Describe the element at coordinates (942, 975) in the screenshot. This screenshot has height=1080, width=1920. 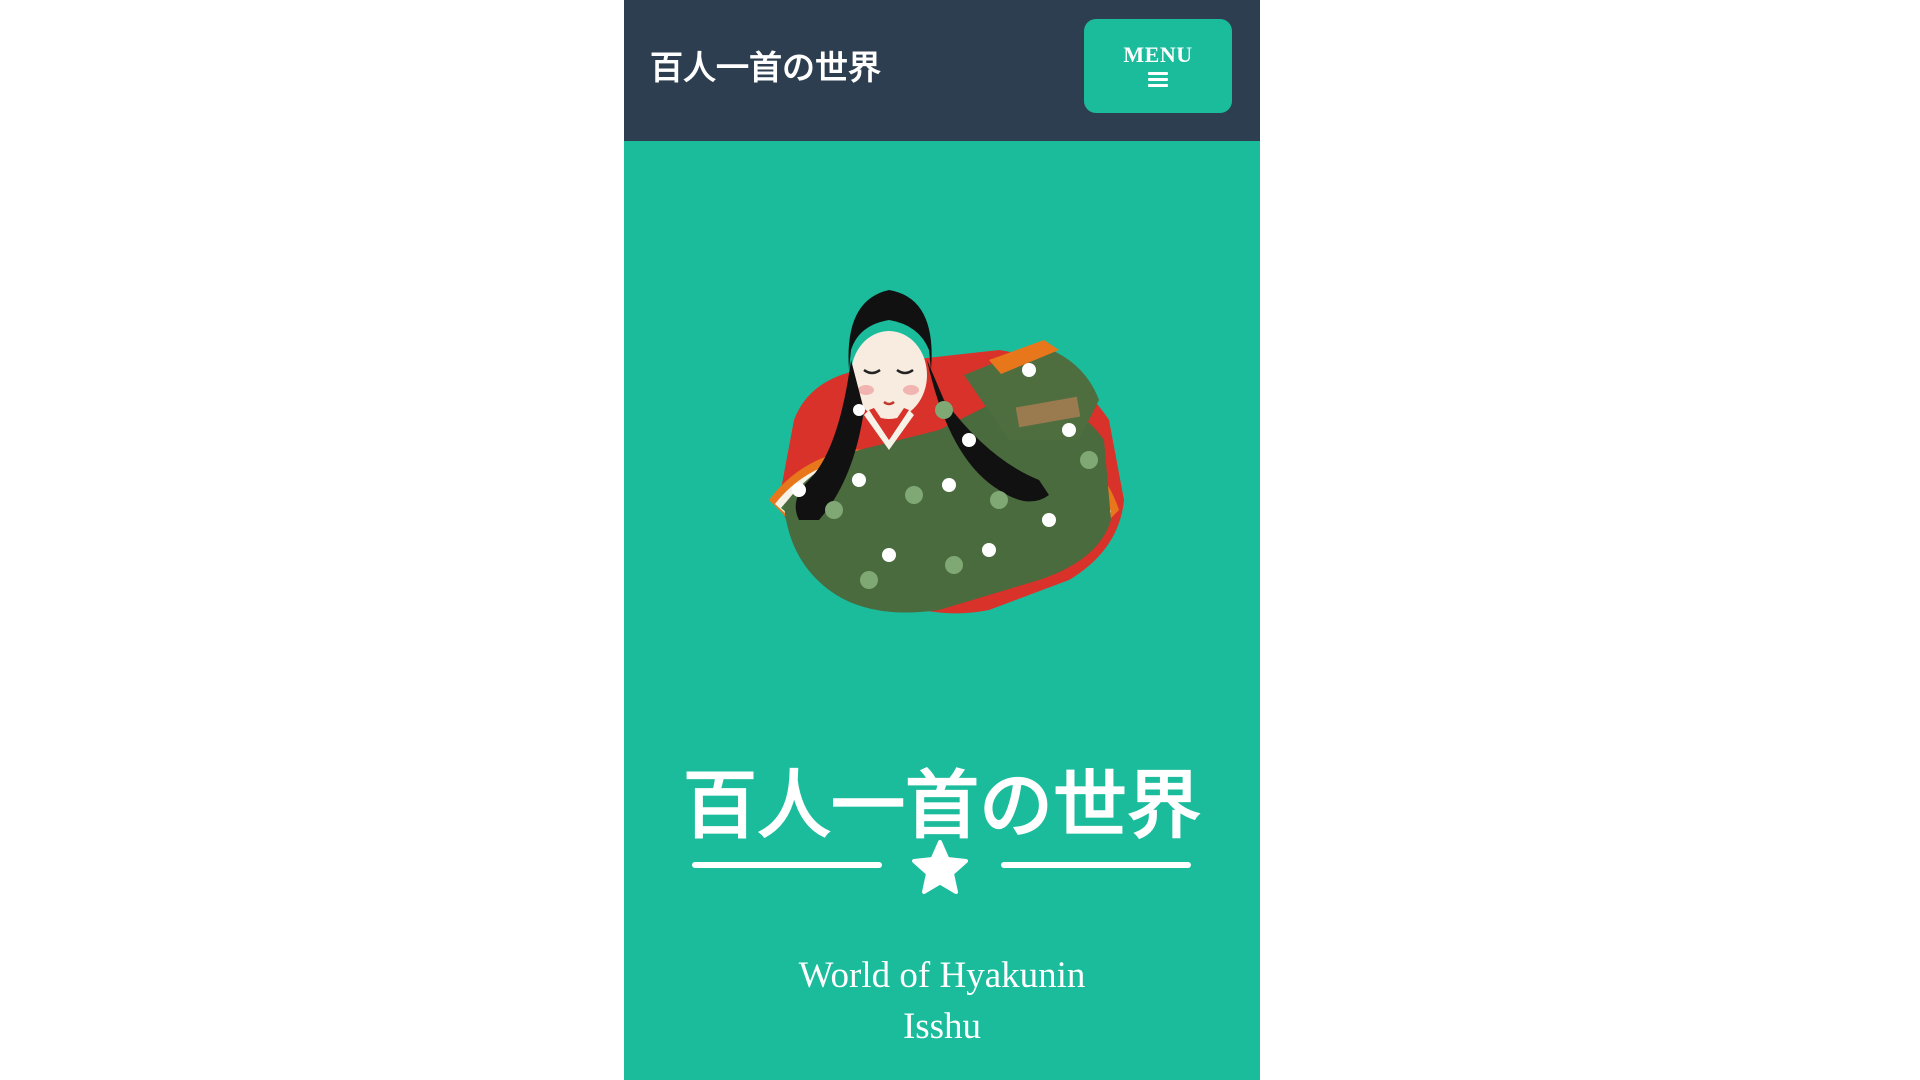
I see `subheading-line-1: World of Hyakunin` at that location.